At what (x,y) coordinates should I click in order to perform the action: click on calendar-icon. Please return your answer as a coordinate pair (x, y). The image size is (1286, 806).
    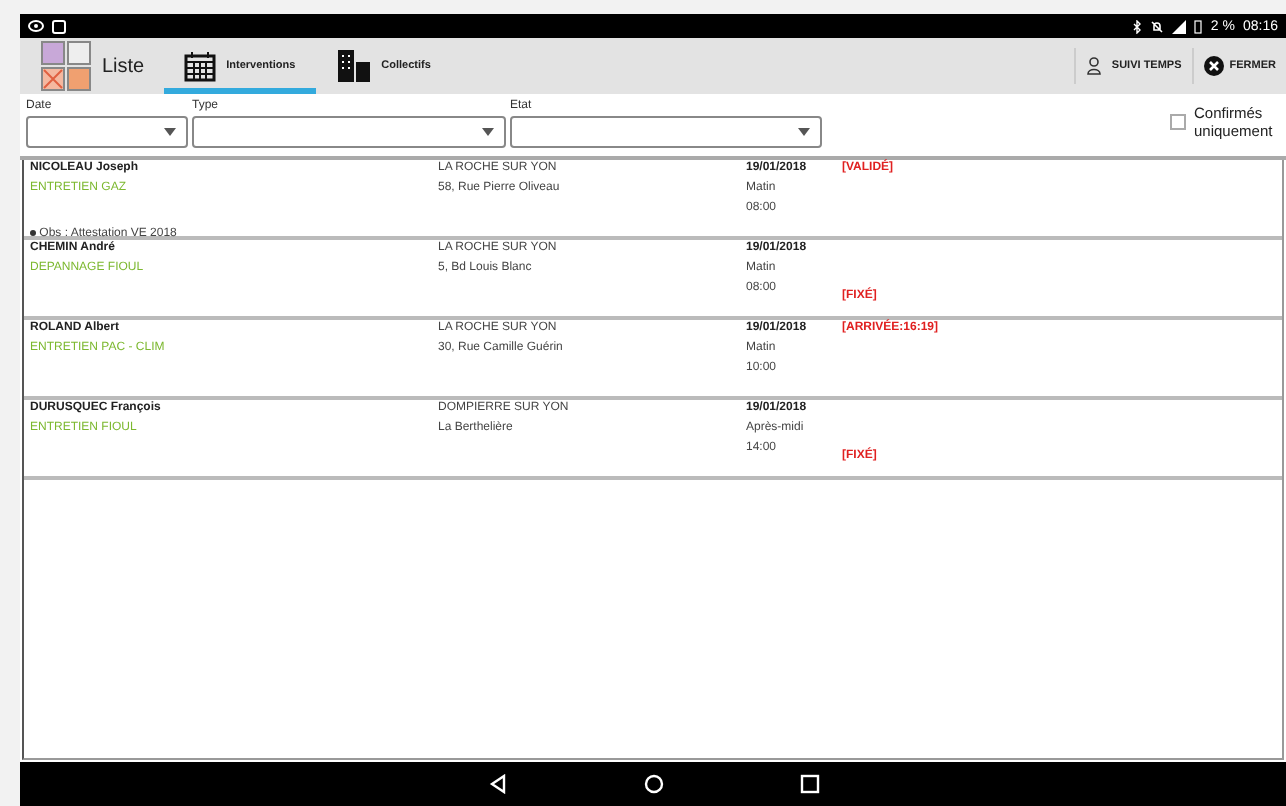
    Looking at the image, I should click on (200, 66).